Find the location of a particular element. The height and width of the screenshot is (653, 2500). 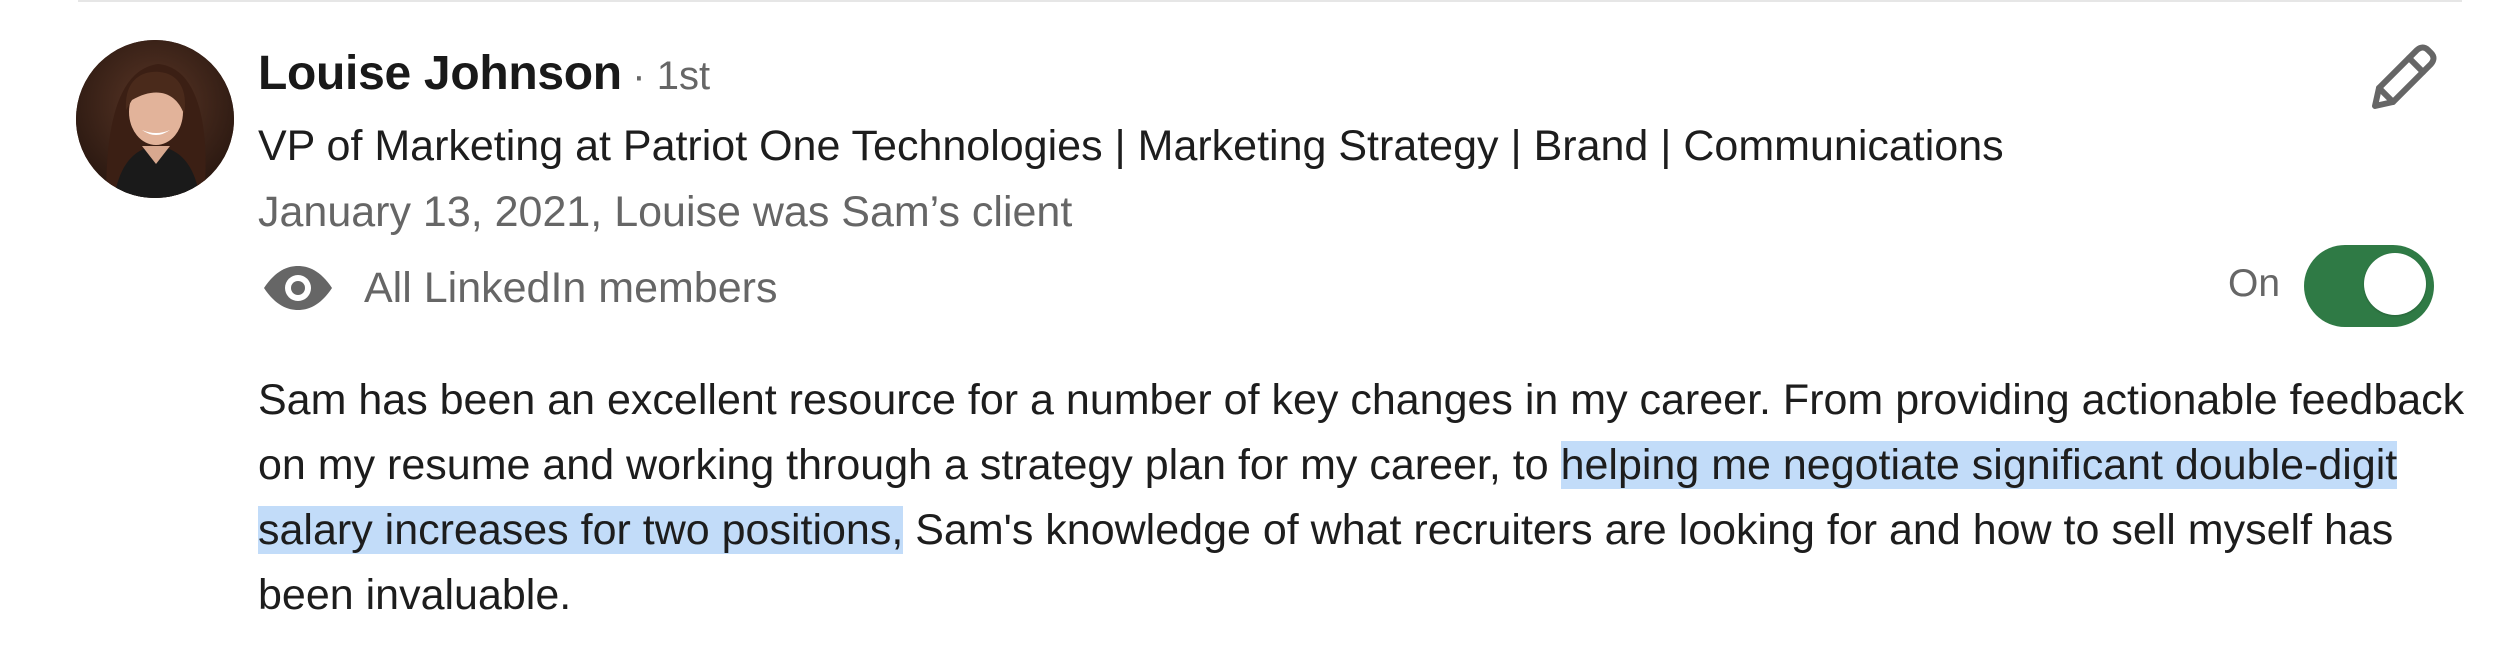

avatar-photo is located at coordinates (155, 119).